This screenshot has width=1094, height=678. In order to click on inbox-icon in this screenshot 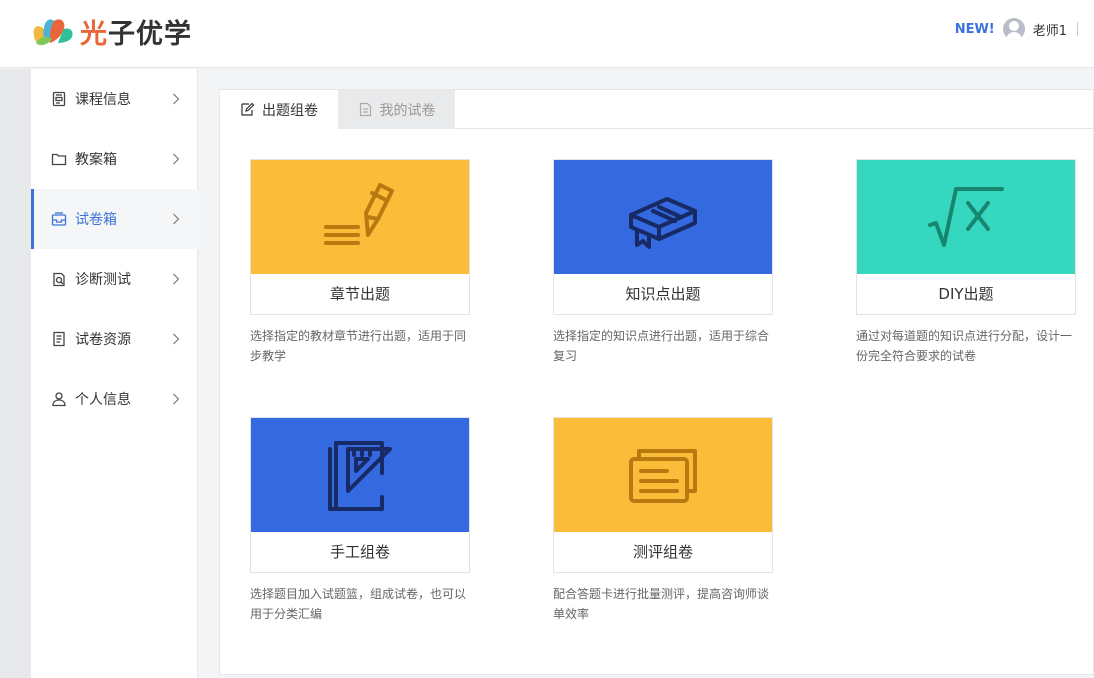, I will do `click(59, 219)`.